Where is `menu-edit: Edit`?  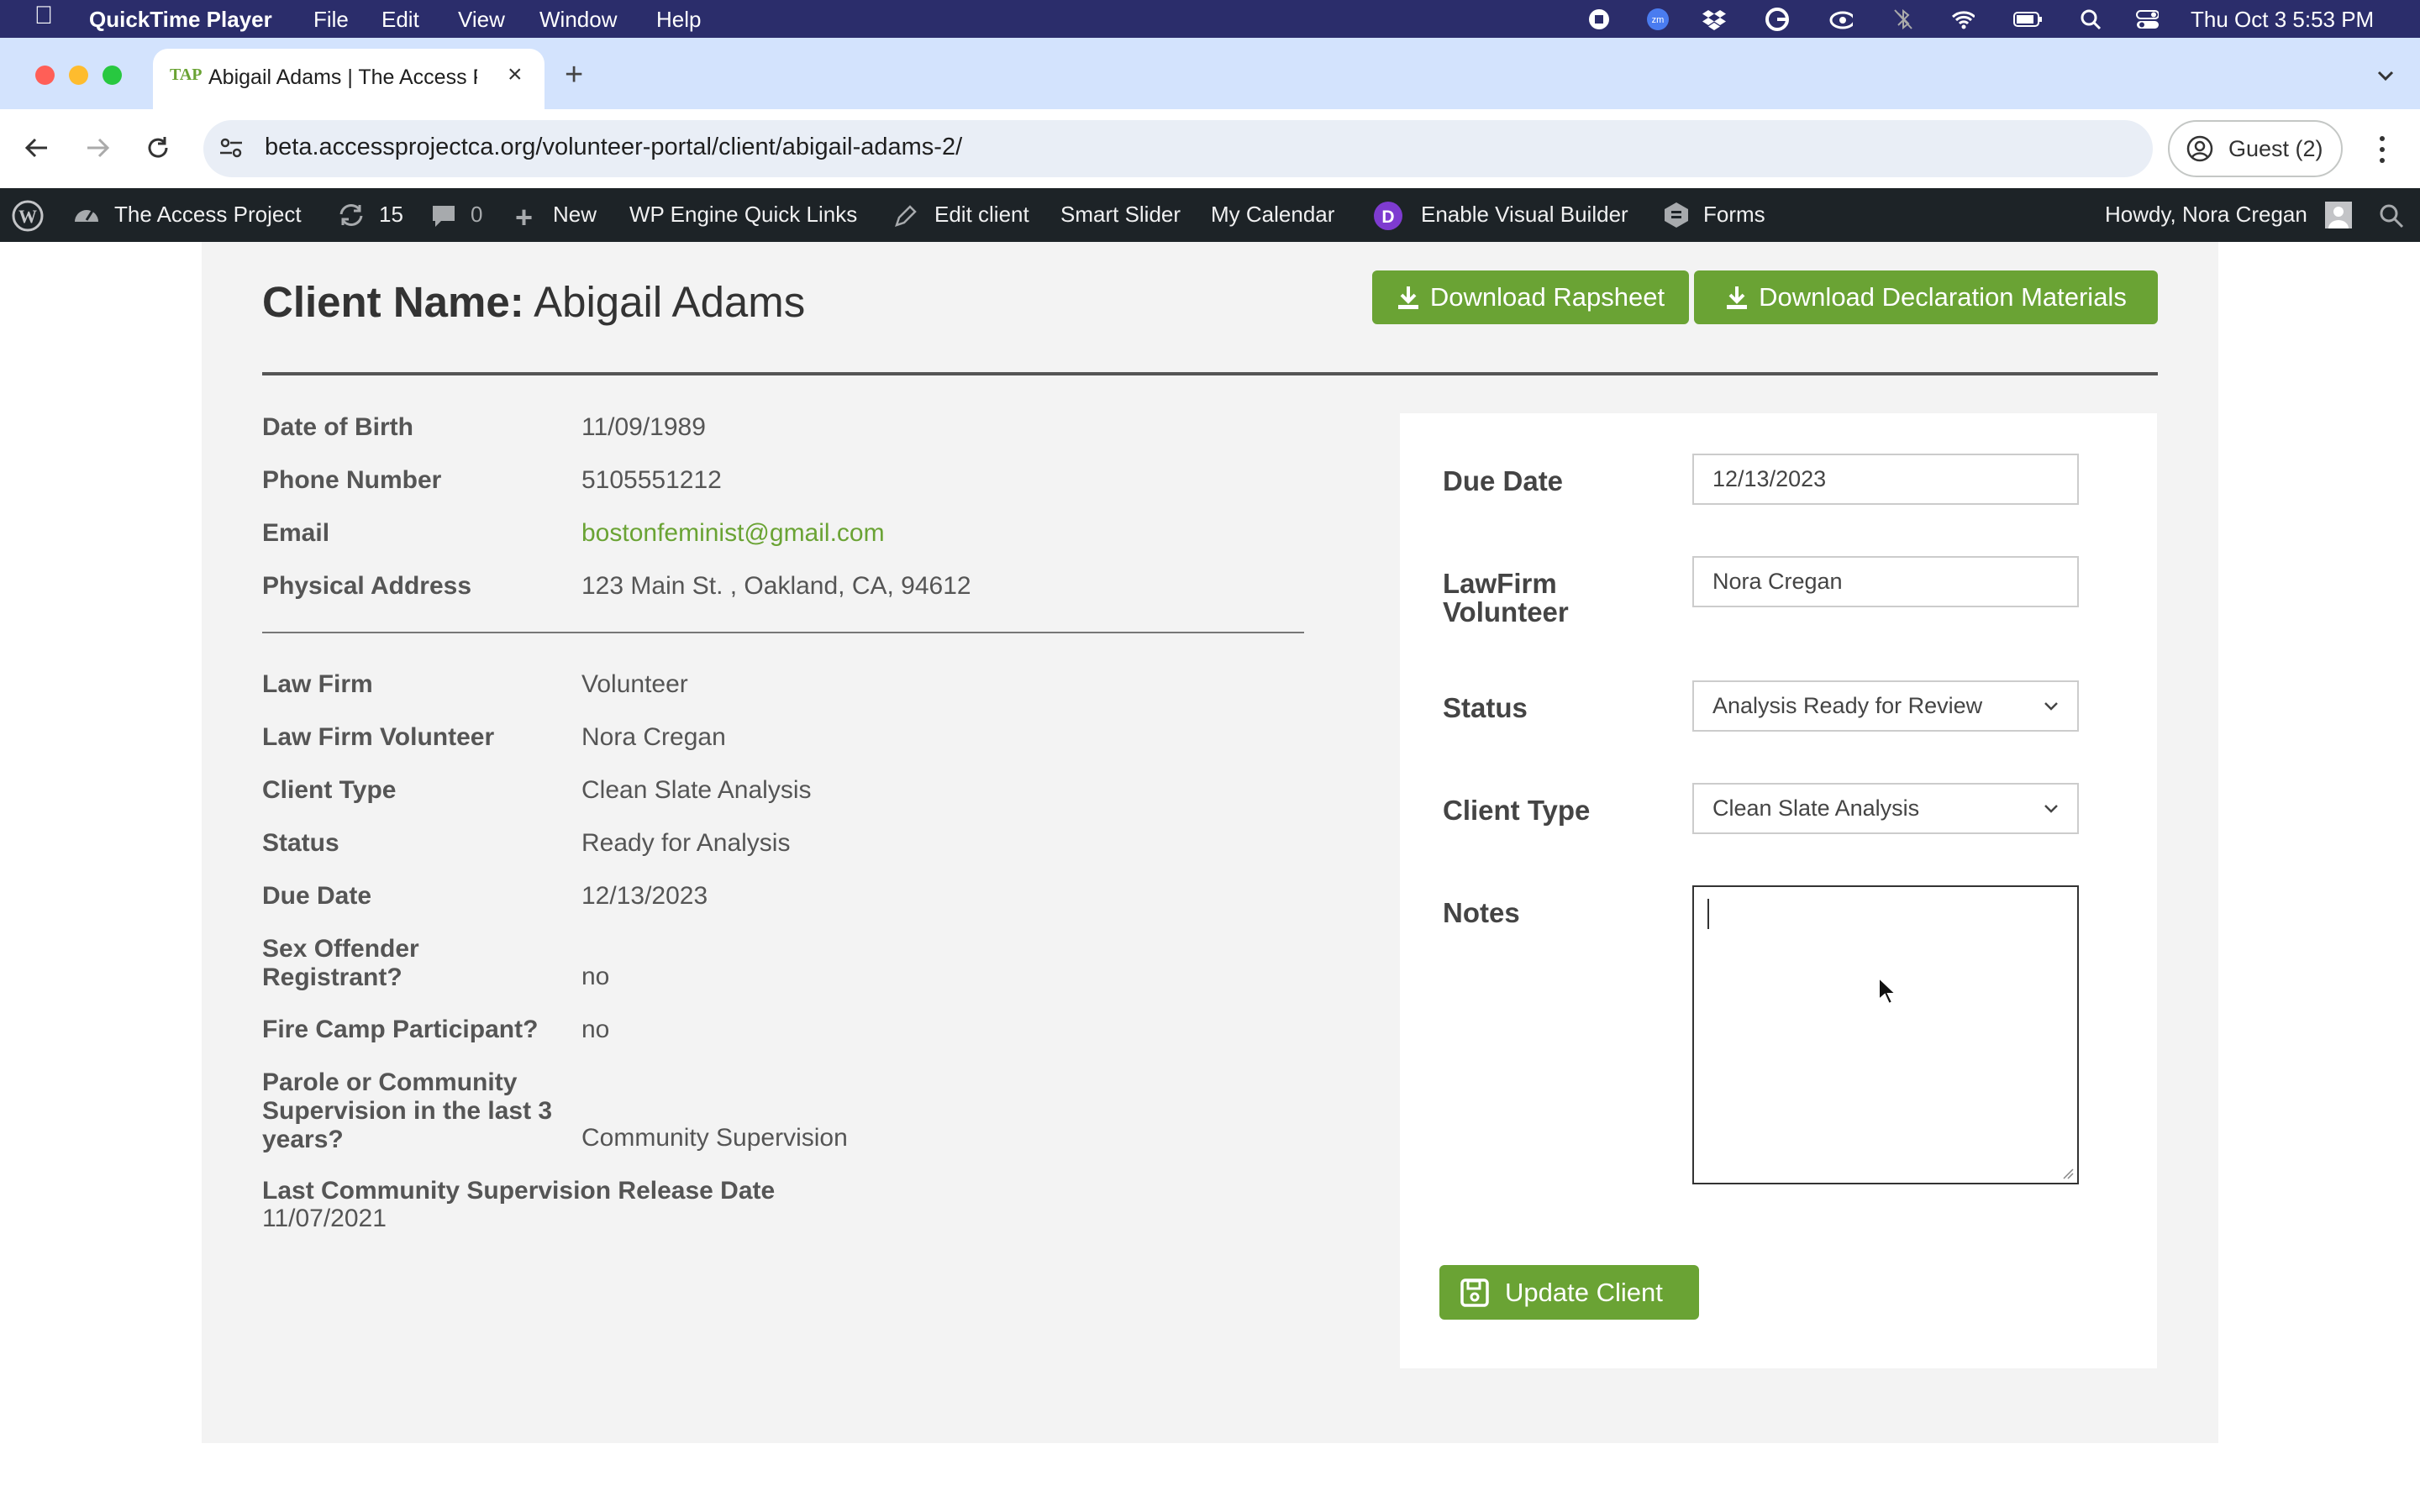
menu-edit: Edit is located at coordinates (400, 20).